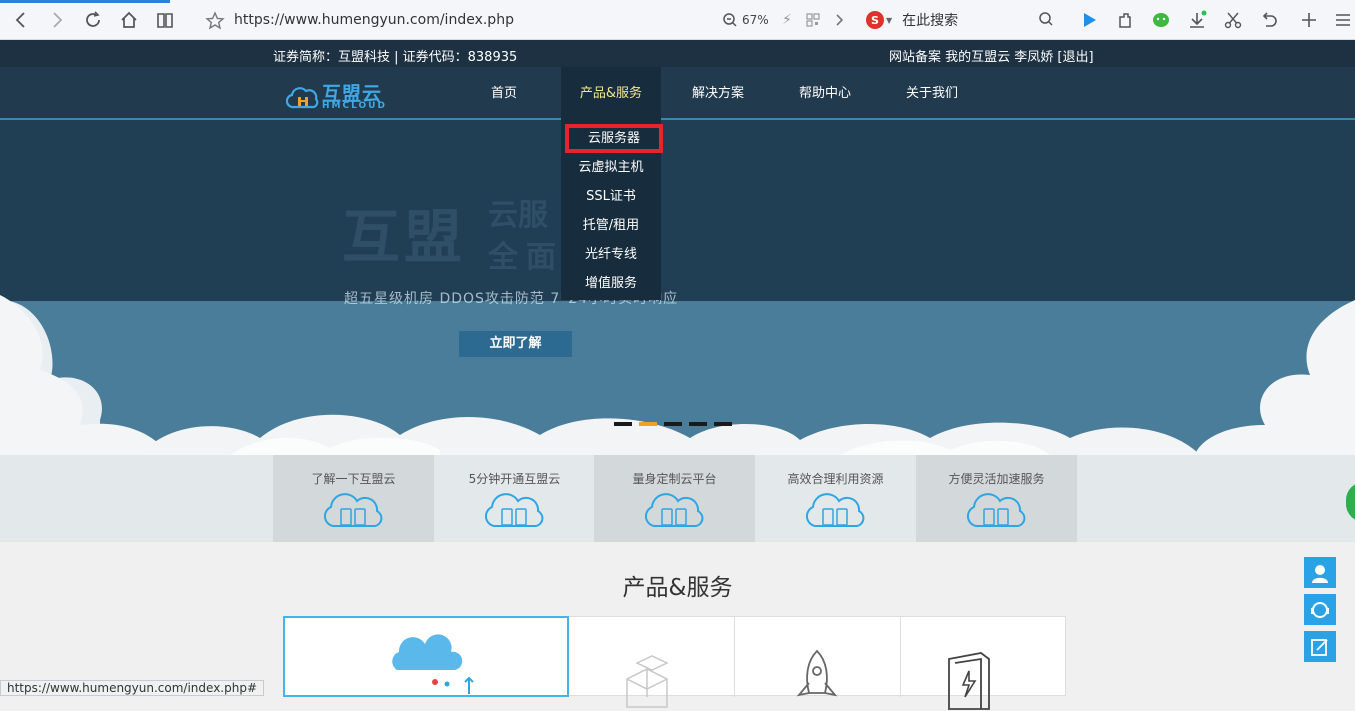 The width and height of the screenshot is (1355, 711). I want to click on product-card-cloud, so click(426, 656).